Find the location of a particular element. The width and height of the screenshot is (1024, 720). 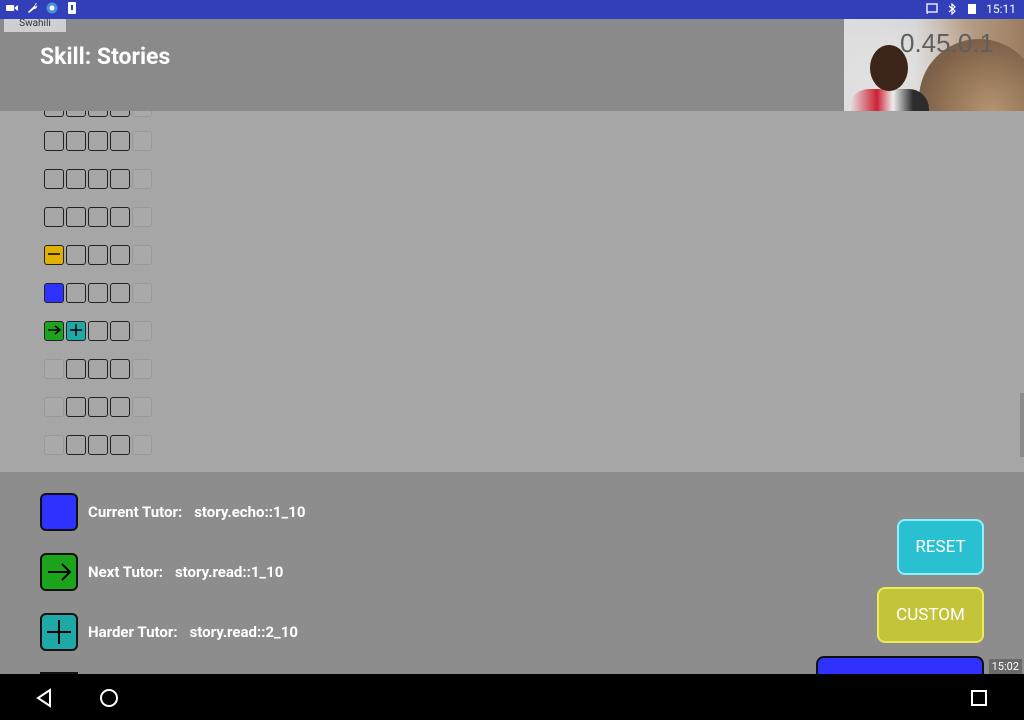

current-tutor-square-icon is located at coordinates (59, 512).